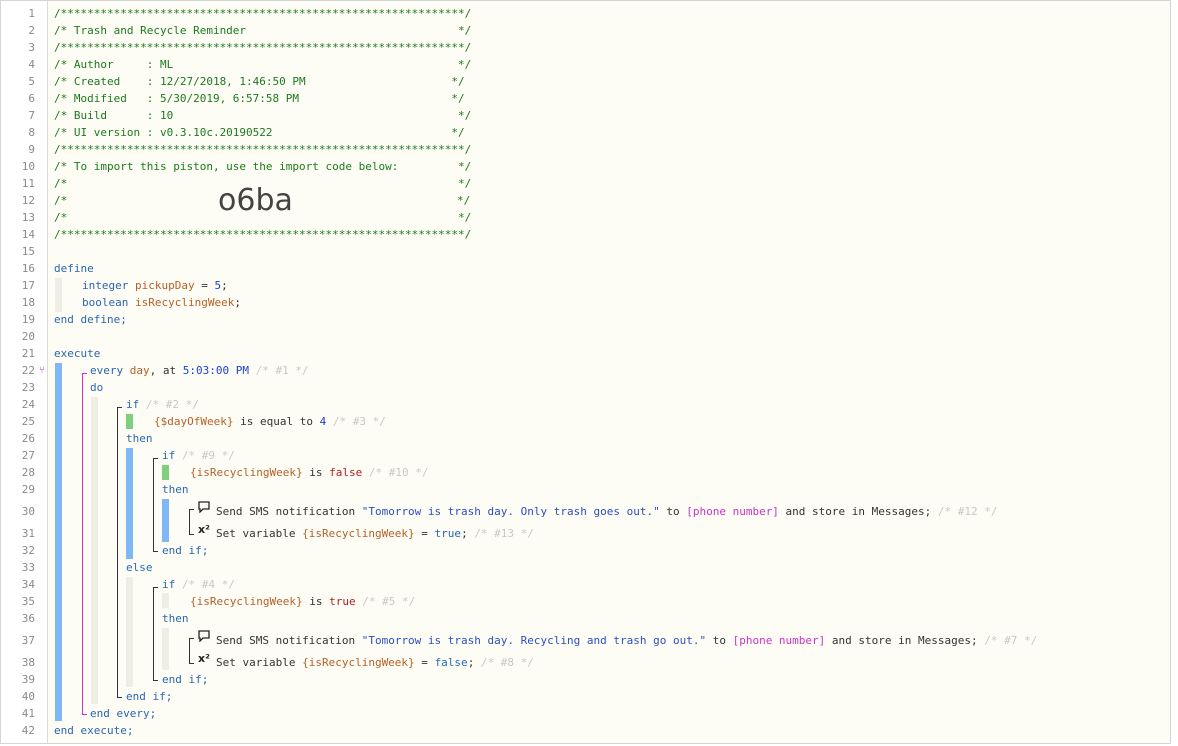 The width and height of the screenshot is (1178, 746). Describe the element at coordinates (28, 217) in the screenshot. I see `line-number: 13` at that location.